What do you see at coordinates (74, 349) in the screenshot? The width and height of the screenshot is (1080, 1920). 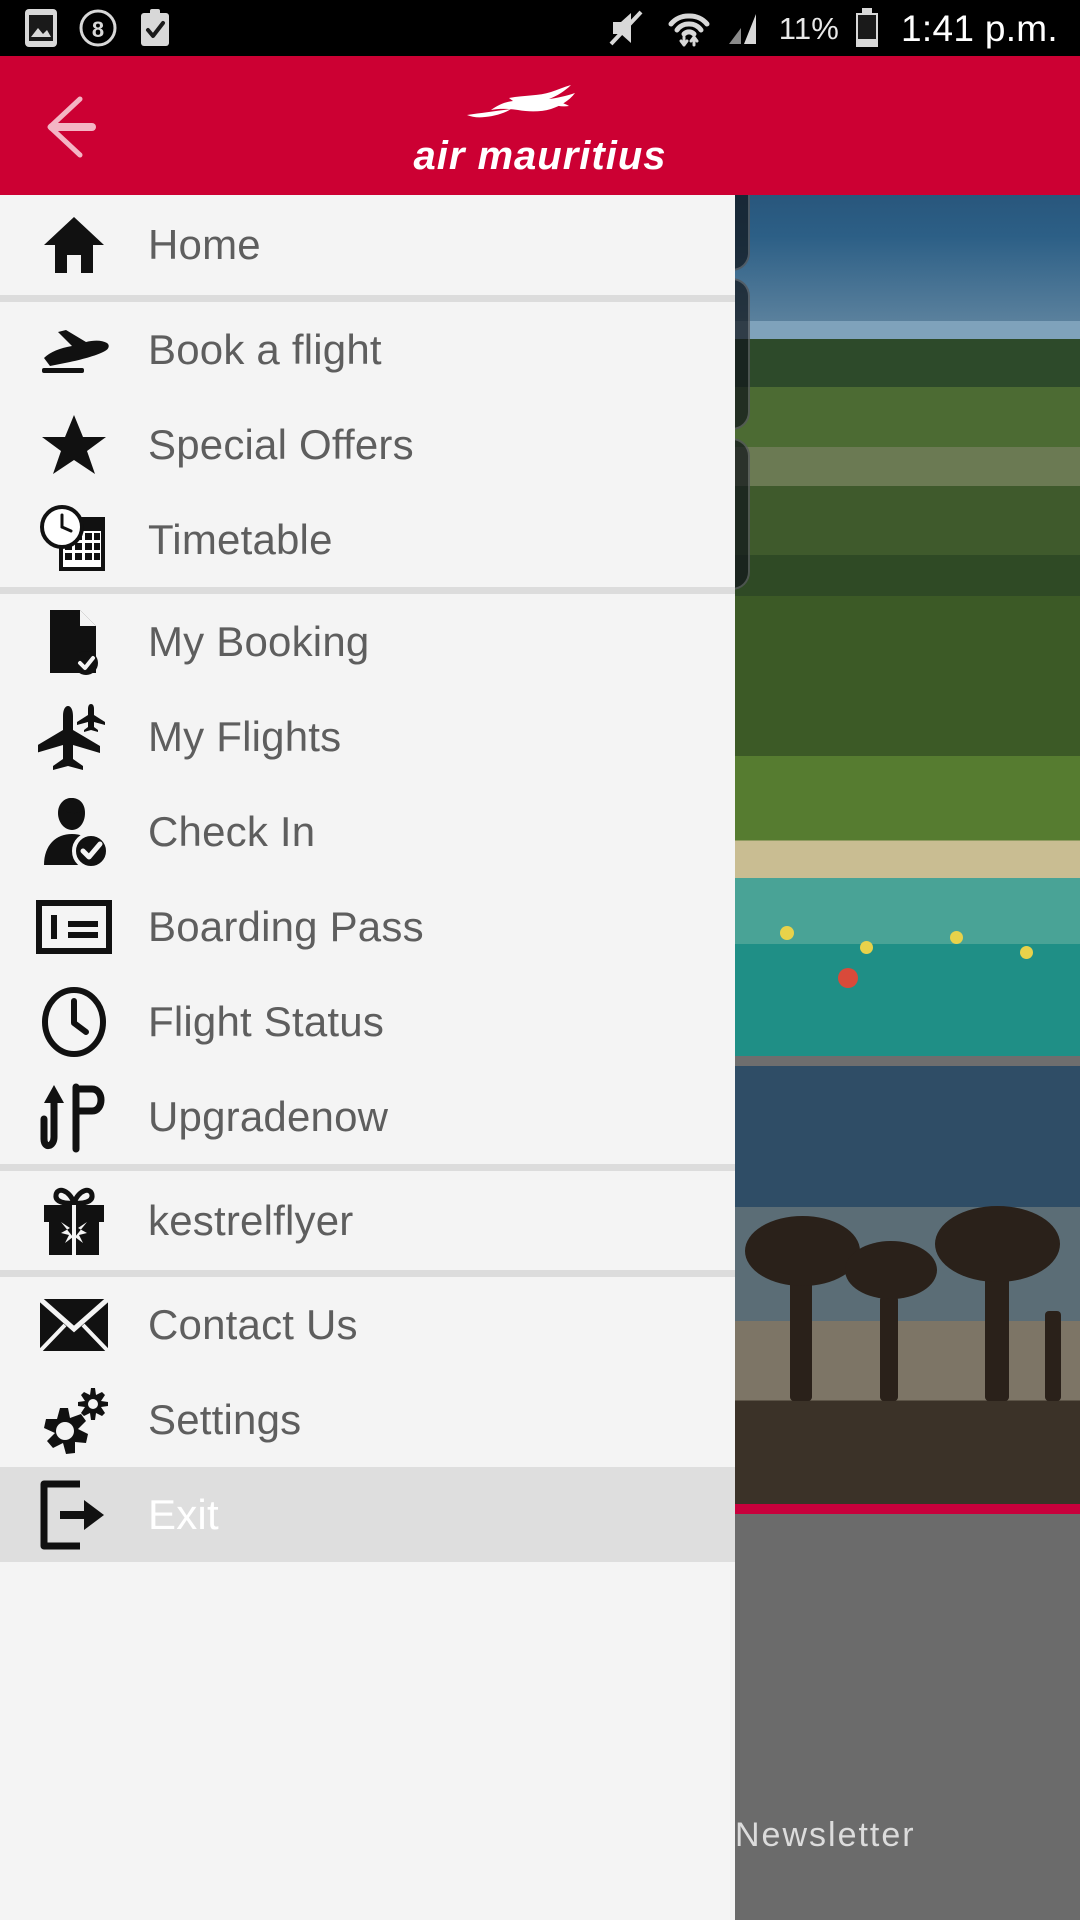 I see `airplane-takeoff-icon` at bounding box center [74, 349].